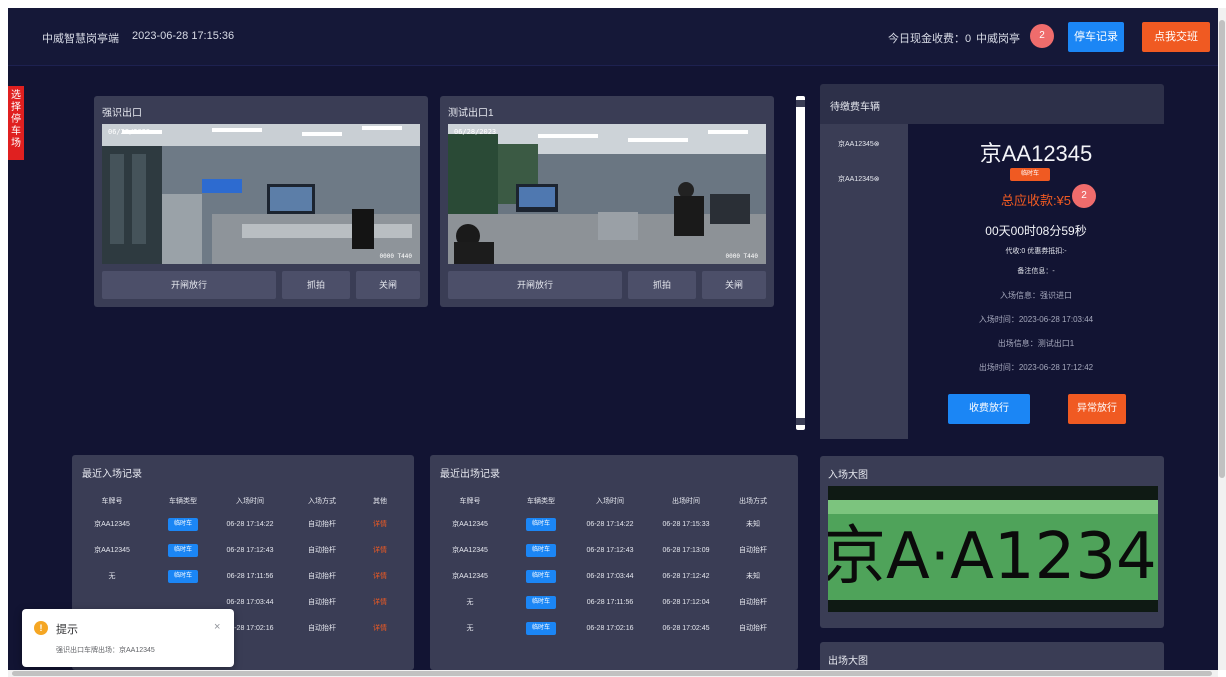 Image resolution: width=1226 pixels, height=677 pixels. What do you see at coordinates (992, 104) in the screenshot?
I see `pending-header: 待缴费车辆` at bounding box center [992, 104].